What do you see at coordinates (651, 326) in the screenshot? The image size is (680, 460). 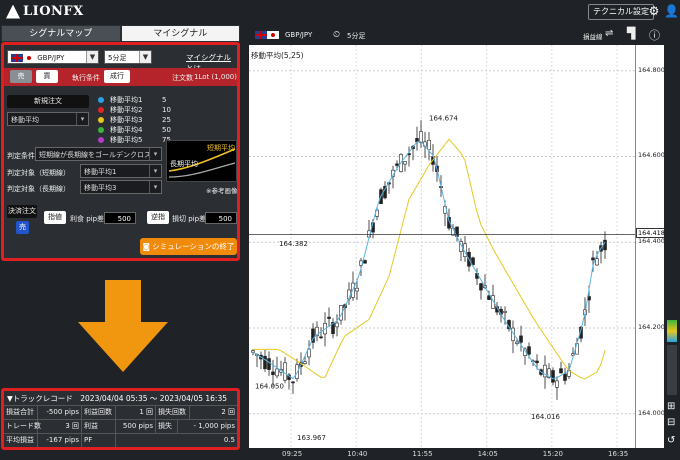 I see `y-tick-label: 164.200` at bounding box center [651, 326].